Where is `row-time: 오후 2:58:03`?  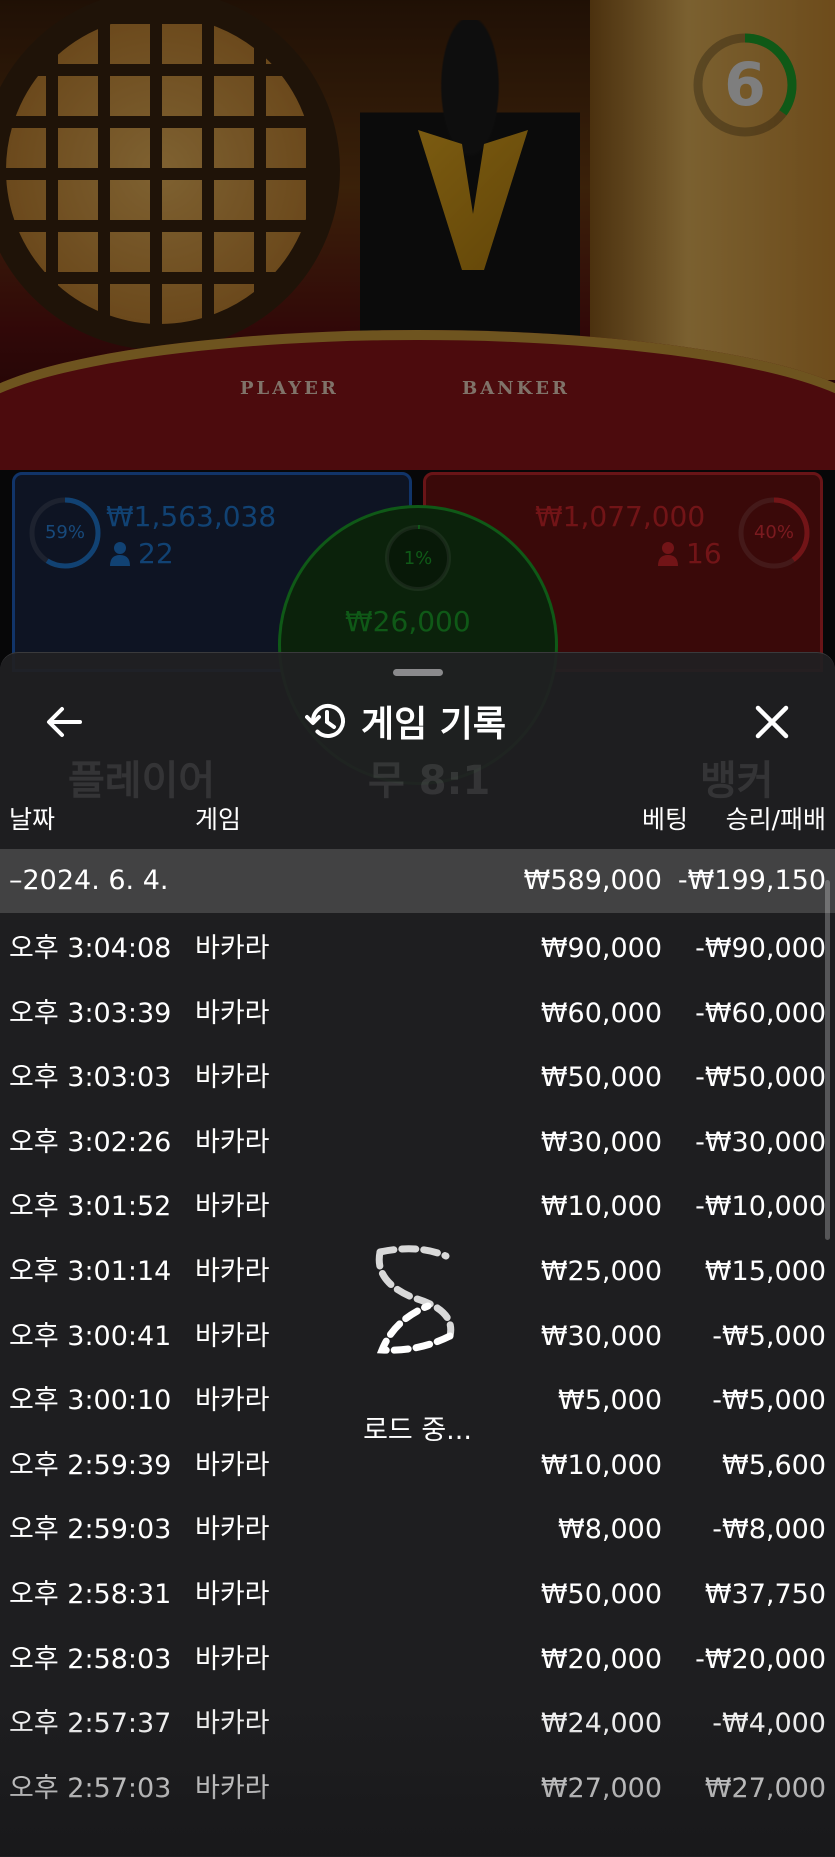
row-time: 오후 2:58:03 is located at coordinates (90, 1659).